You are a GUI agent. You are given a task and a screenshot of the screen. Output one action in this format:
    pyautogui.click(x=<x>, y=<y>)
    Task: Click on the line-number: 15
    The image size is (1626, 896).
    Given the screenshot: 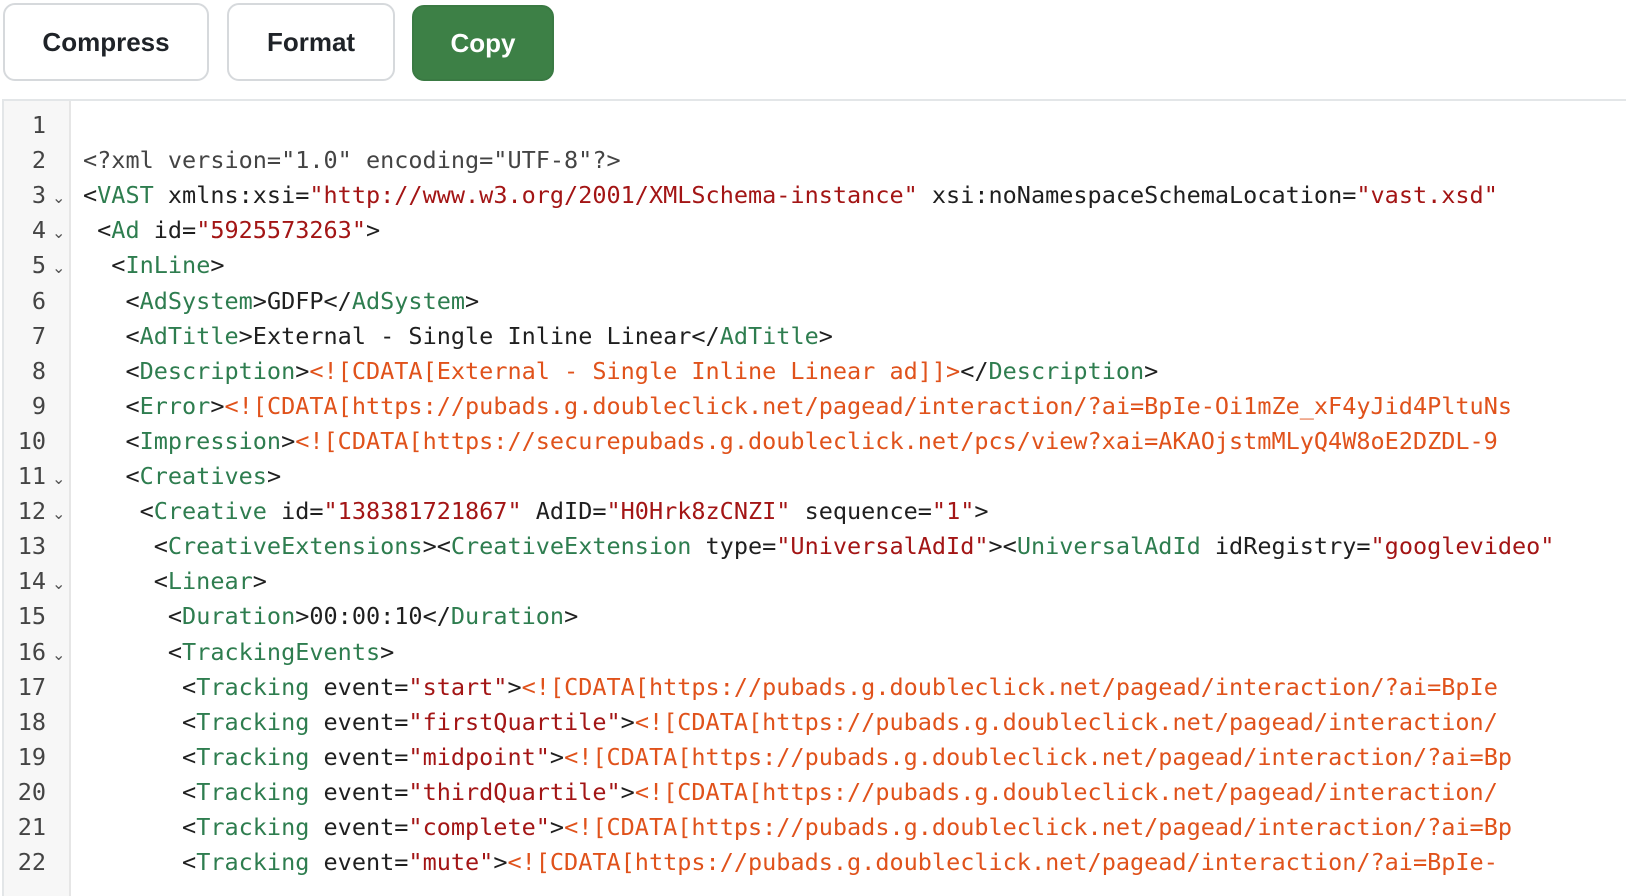 What is the action you would take?
    pyautogui.click(x=31, y=616)
    